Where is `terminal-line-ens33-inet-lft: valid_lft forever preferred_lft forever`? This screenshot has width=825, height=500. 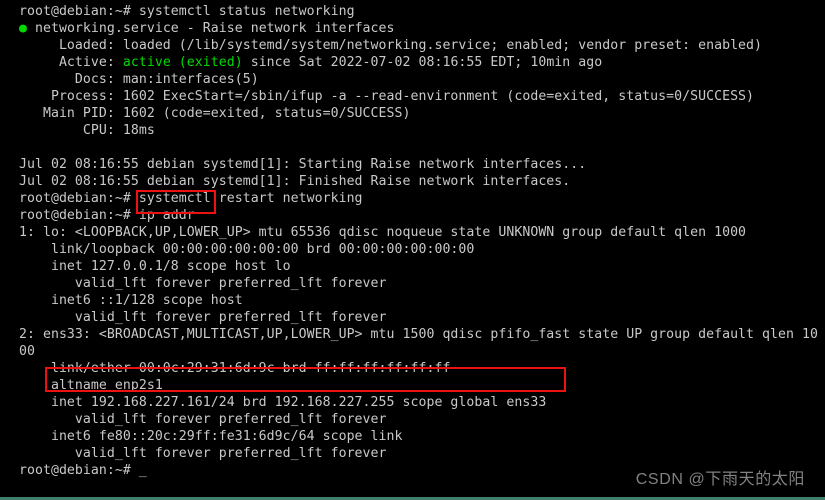
terminal-line-ens33-inet-lft: valid_lft forever preferred_lft forever is located at coordinates (422, 419).